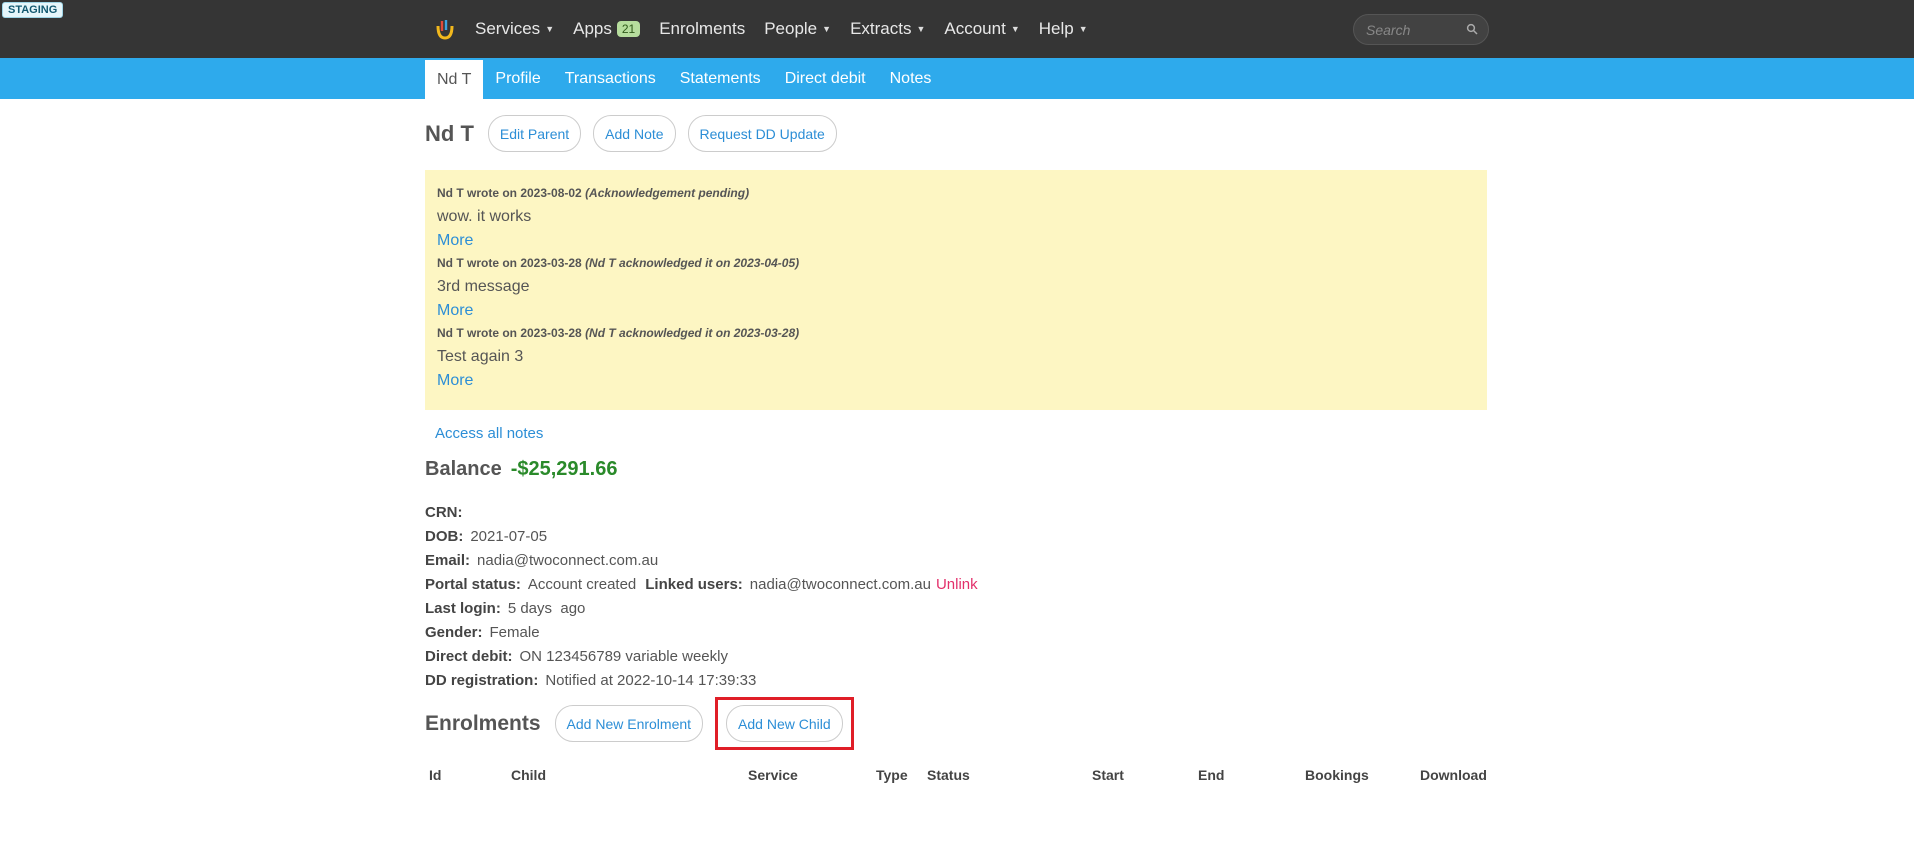  Describe the element at coordinates (892, 775) in the screenshot. I see `column-header: Type` at that location.